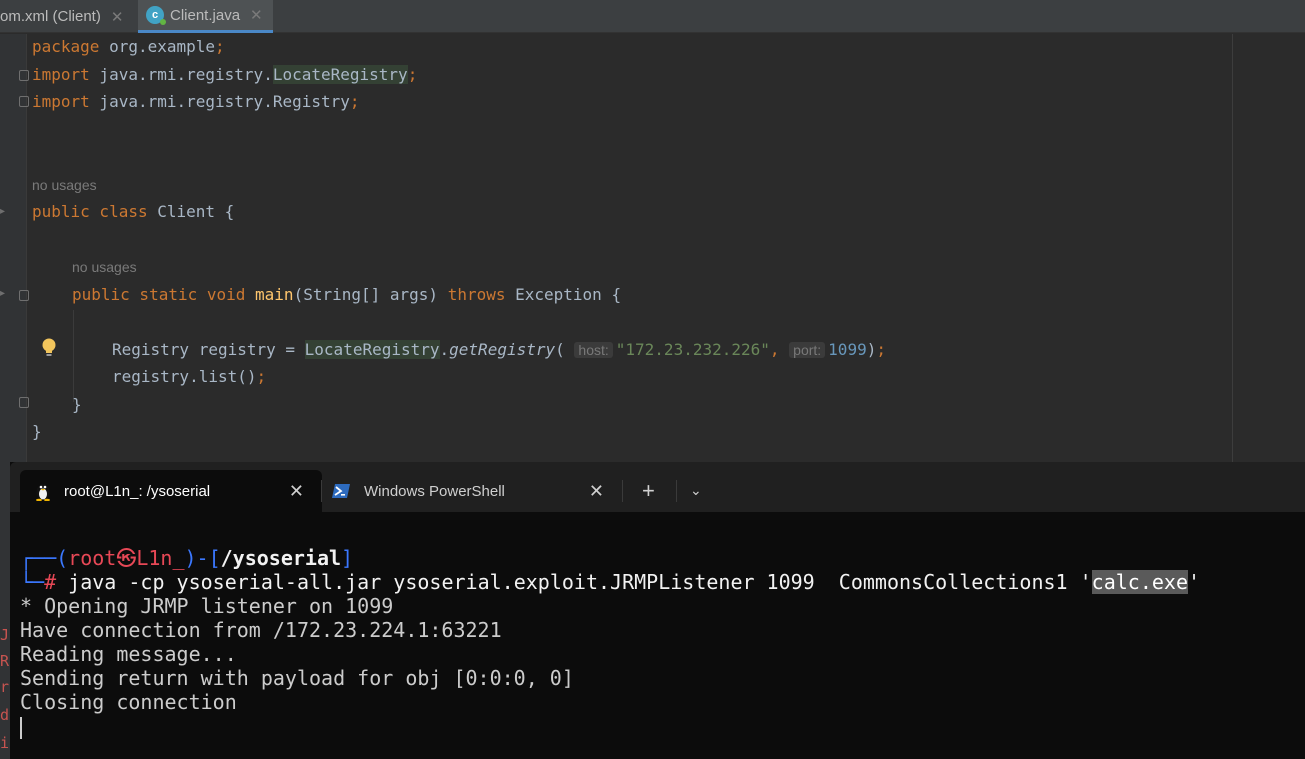 This screenshot has height=759, width=1305. Describe the element at coordinates (652, 16) in the screenshot. I see `editor-tab-bar: om.xml (Client) ✕ c Client.java ✕` at that location.